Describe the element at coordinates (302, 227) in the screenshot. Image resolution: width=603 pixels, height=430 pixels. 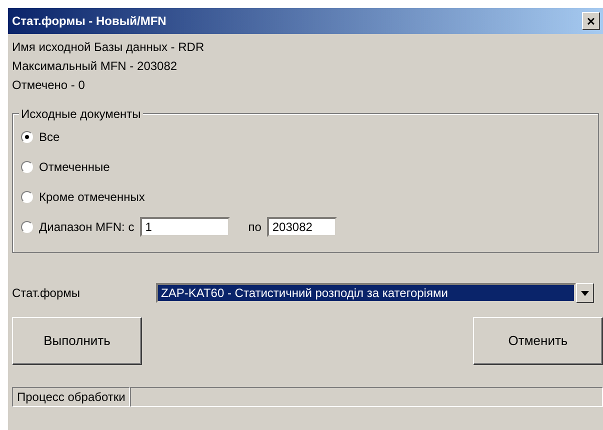
I see `range-to-field: 203082` at that location.